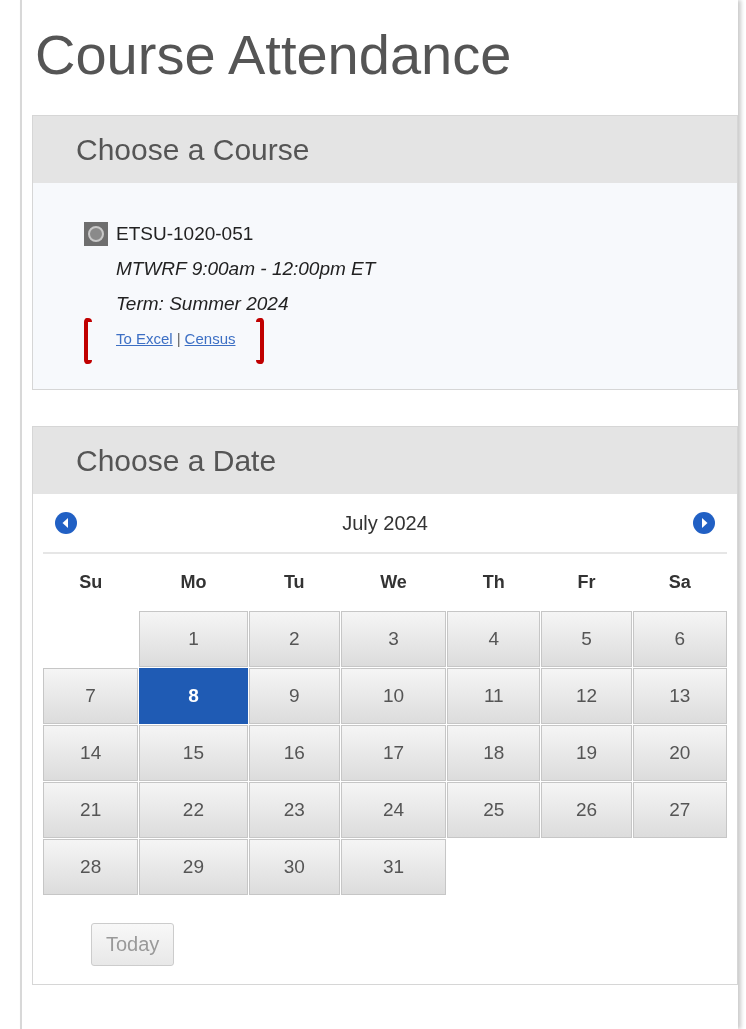 This screenshot has height=1029, width=746. Describe the element at coordinates (193, 867) in the screenshot. I see `calendar-day: 29` at that location.